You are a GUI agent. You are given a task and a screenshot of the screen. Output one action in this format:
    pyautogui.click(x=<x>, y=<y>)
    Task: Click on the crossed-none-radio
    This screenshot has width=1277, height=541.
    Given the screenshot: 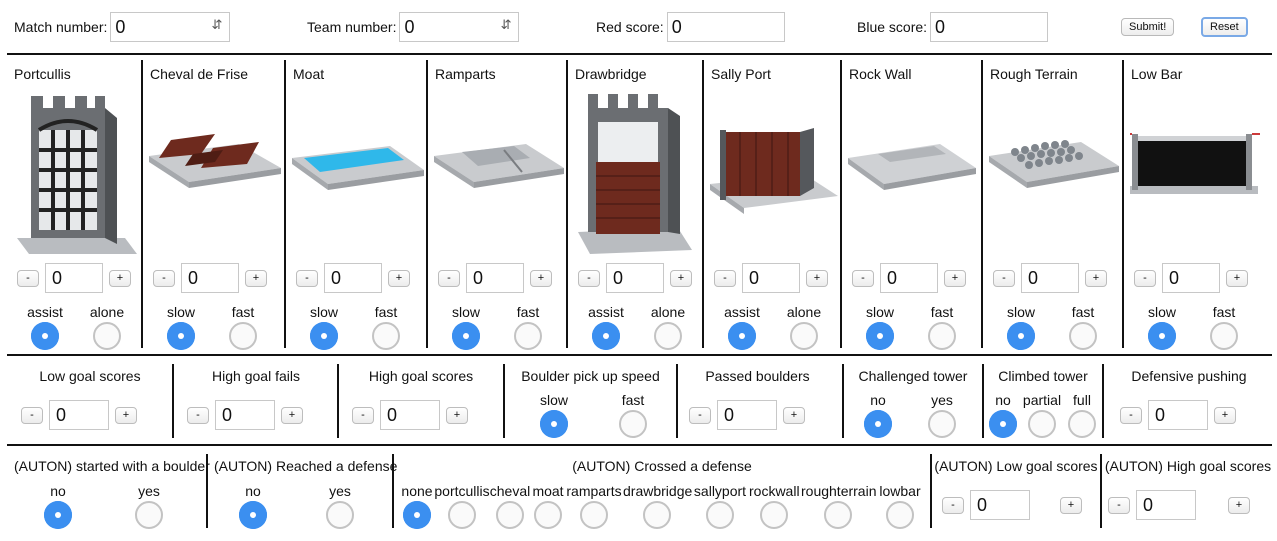 What is the action you would take?
    pyautogui.click(x=417, y=515)
    